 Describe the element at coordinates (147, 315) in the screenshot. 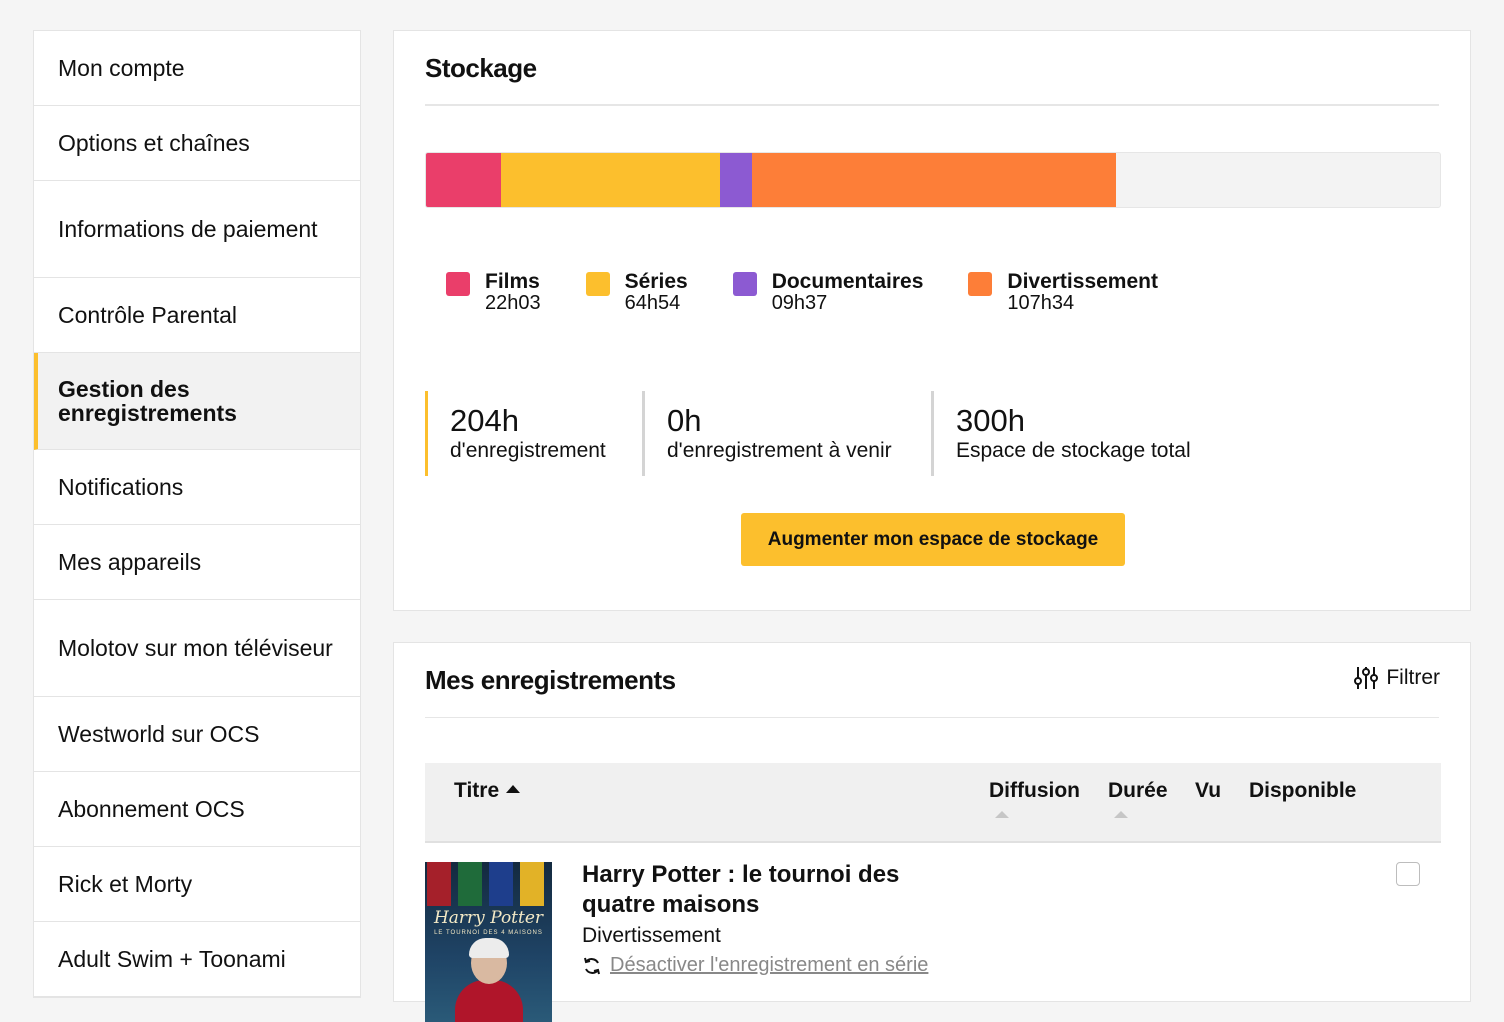

I see `sidebar-item-label: Contrôle Parental` at that location.